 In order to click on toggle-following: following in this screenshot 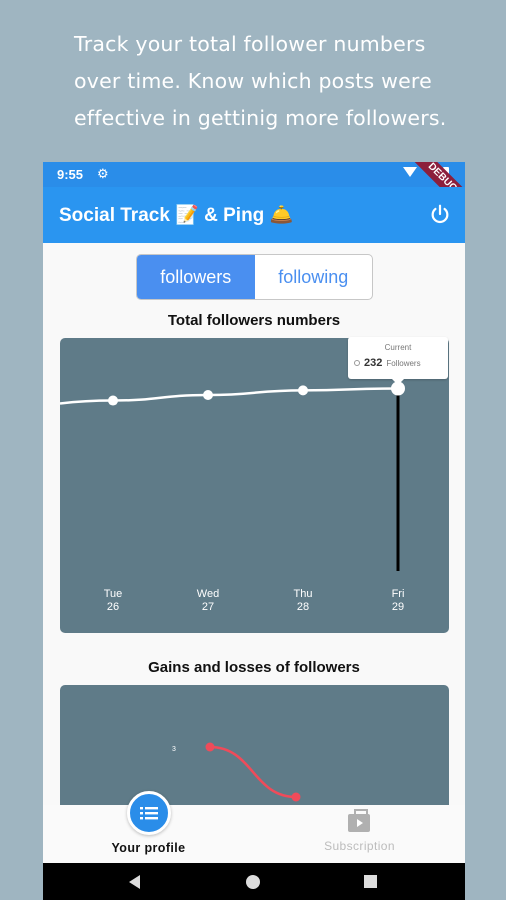, I will do `click(314, 277)`.